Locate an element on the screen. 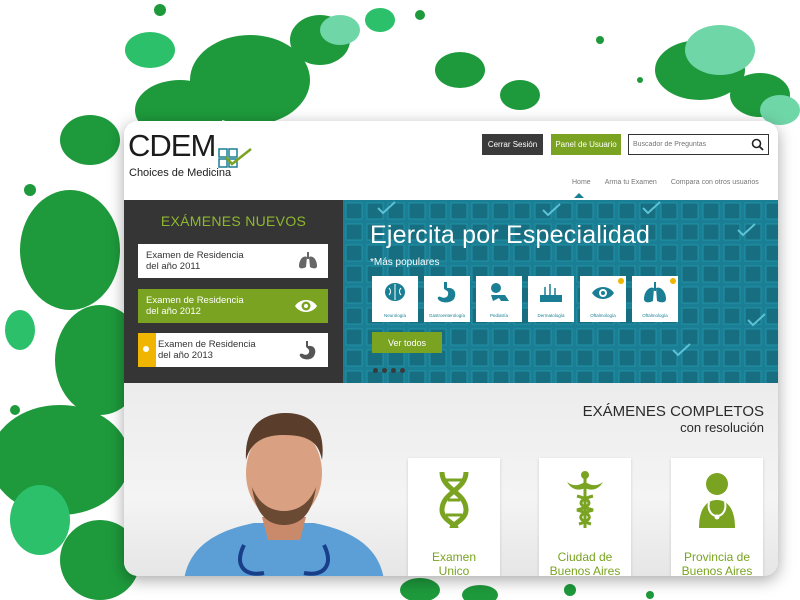  specialty-ophthalmology: Oftalmología is located at coordinates (603, 299).